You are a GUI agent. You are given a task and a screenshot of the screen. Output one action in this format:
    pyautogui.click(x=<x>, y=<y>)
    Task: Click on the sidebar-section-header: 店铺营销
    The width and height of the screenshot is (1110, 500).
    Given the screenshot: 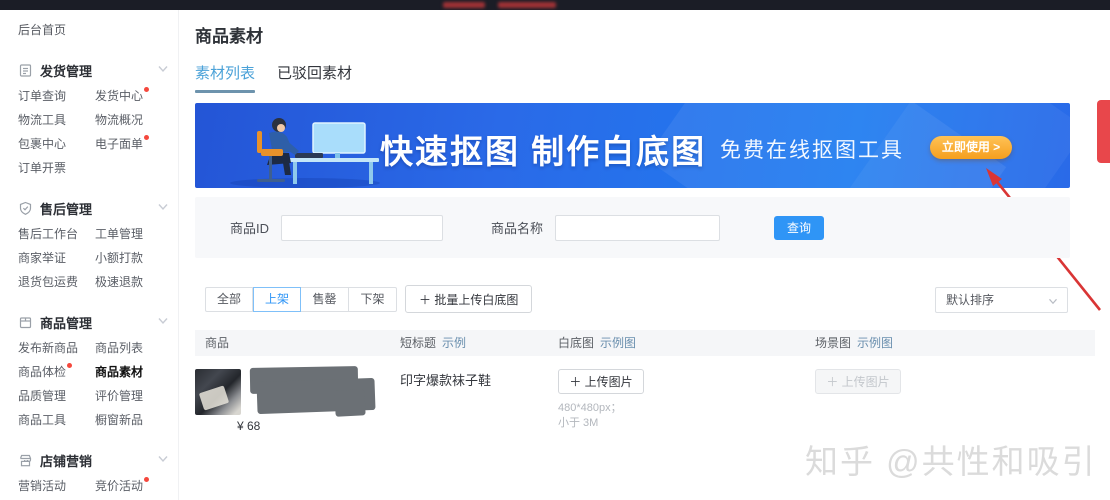 What is the action you would take?
    pyautogui.click(x=93, y=460)
    